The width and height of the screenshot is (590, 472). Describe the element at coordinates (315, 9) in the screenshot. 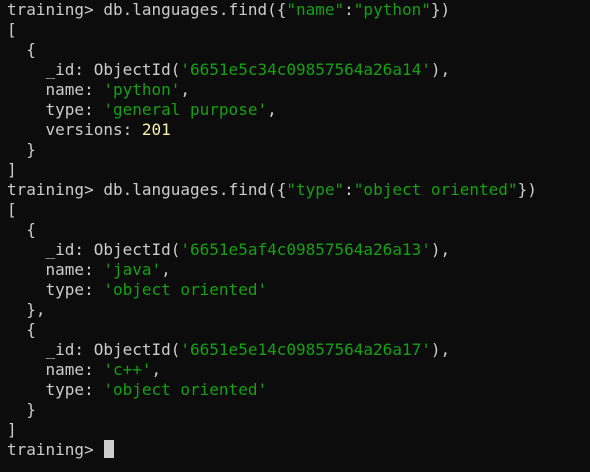

I see `string-token: "name"` at that location.